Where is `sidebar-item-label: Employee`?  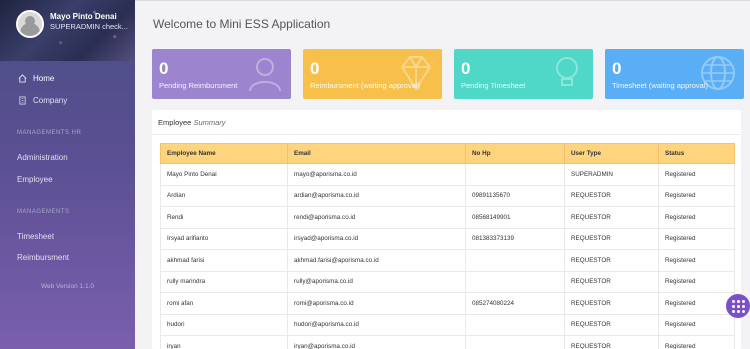
sidebar-item-label: Employee is located at coordinates (35, 179).